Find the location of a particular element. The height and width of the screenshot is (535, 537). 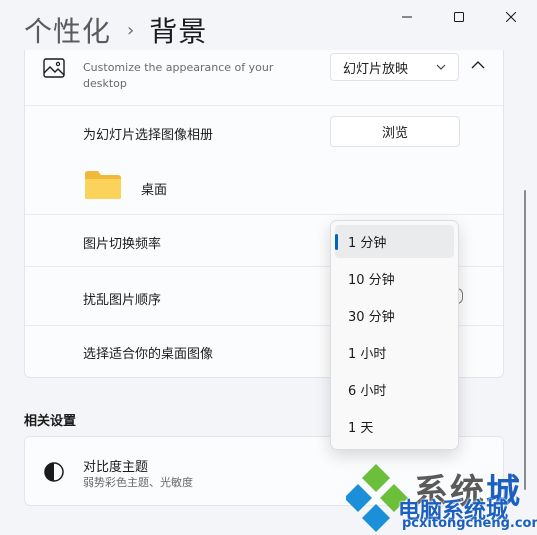

window-controls is located at coordinates (459, 17).